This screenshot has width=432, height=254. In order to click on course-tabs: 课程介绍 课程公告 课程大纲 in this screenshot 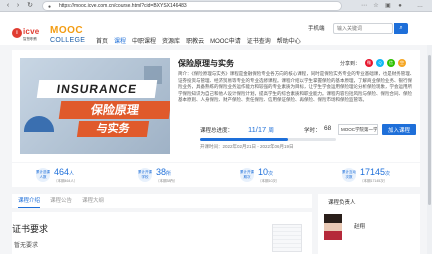, I will do `click(162, 201)`.